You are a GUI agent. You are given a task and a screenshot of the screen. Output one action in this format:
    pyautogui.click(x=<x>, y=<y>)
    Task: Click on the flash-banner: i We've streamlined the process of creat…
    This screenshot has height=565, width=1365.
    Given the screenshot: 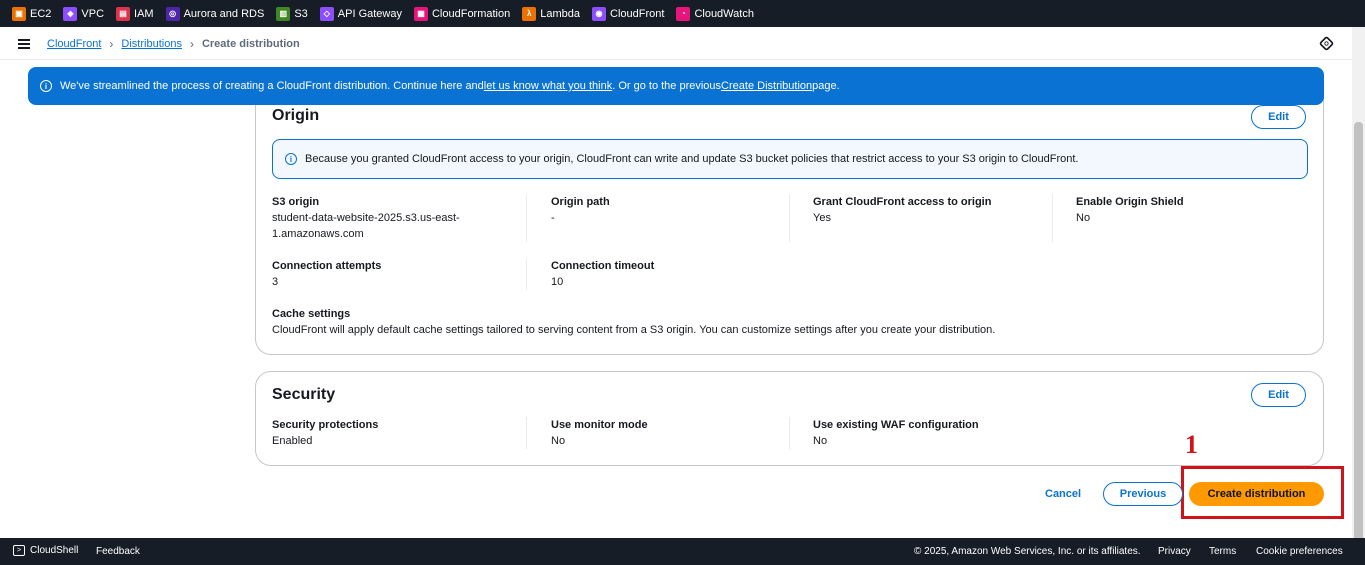 What is the action you would take?
    pyautogui.click(x=676, y=86)
    